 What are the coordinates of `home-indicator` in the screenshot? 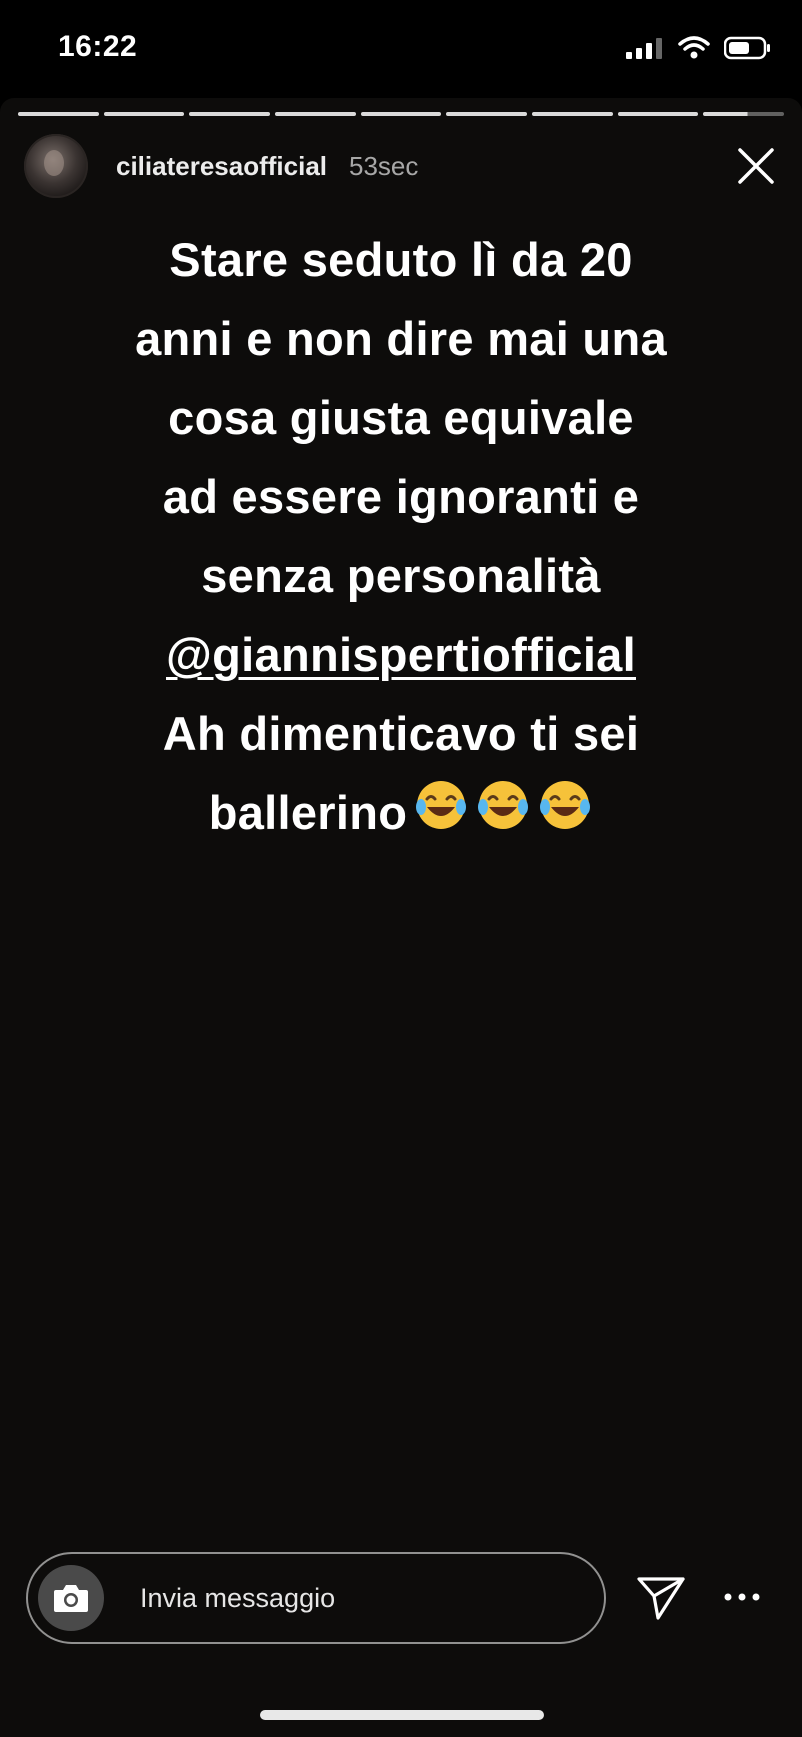 It's located at (402, 1715).